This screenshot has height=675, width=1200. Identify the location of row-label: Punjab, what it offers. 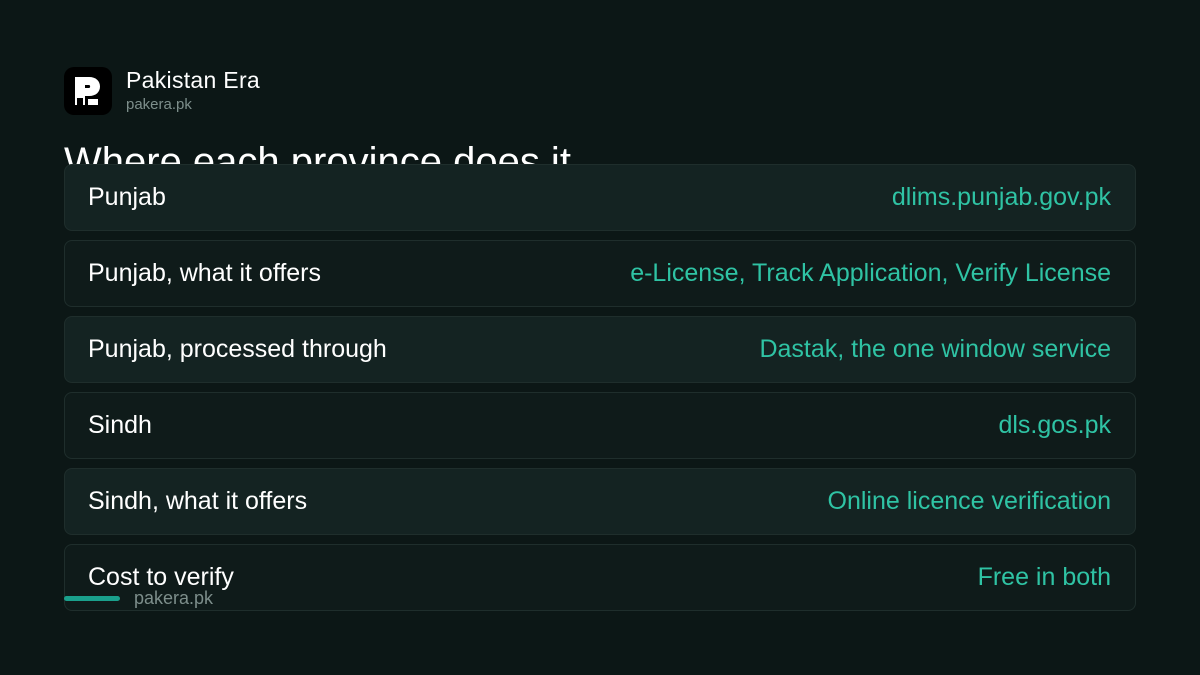
(205, 273).